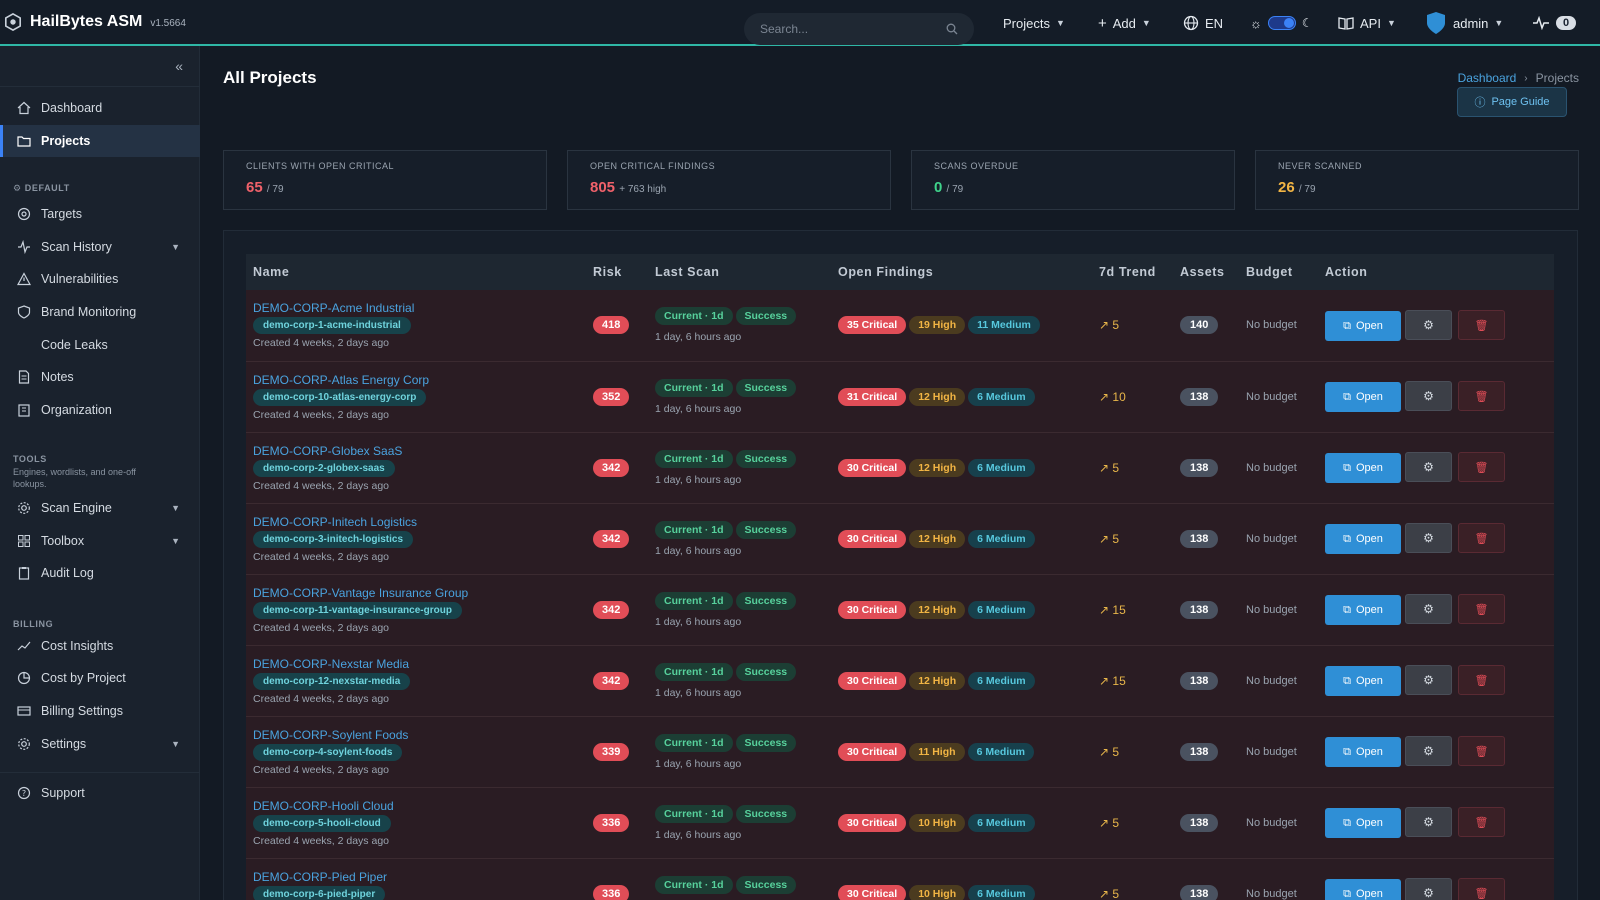 This screenshot has height=900, width=1600. Describe the element at coordinates (961, 751) in the screenshot. I see `cell-open-findings: 30 Critical 11 High 6 Medium` at that location.